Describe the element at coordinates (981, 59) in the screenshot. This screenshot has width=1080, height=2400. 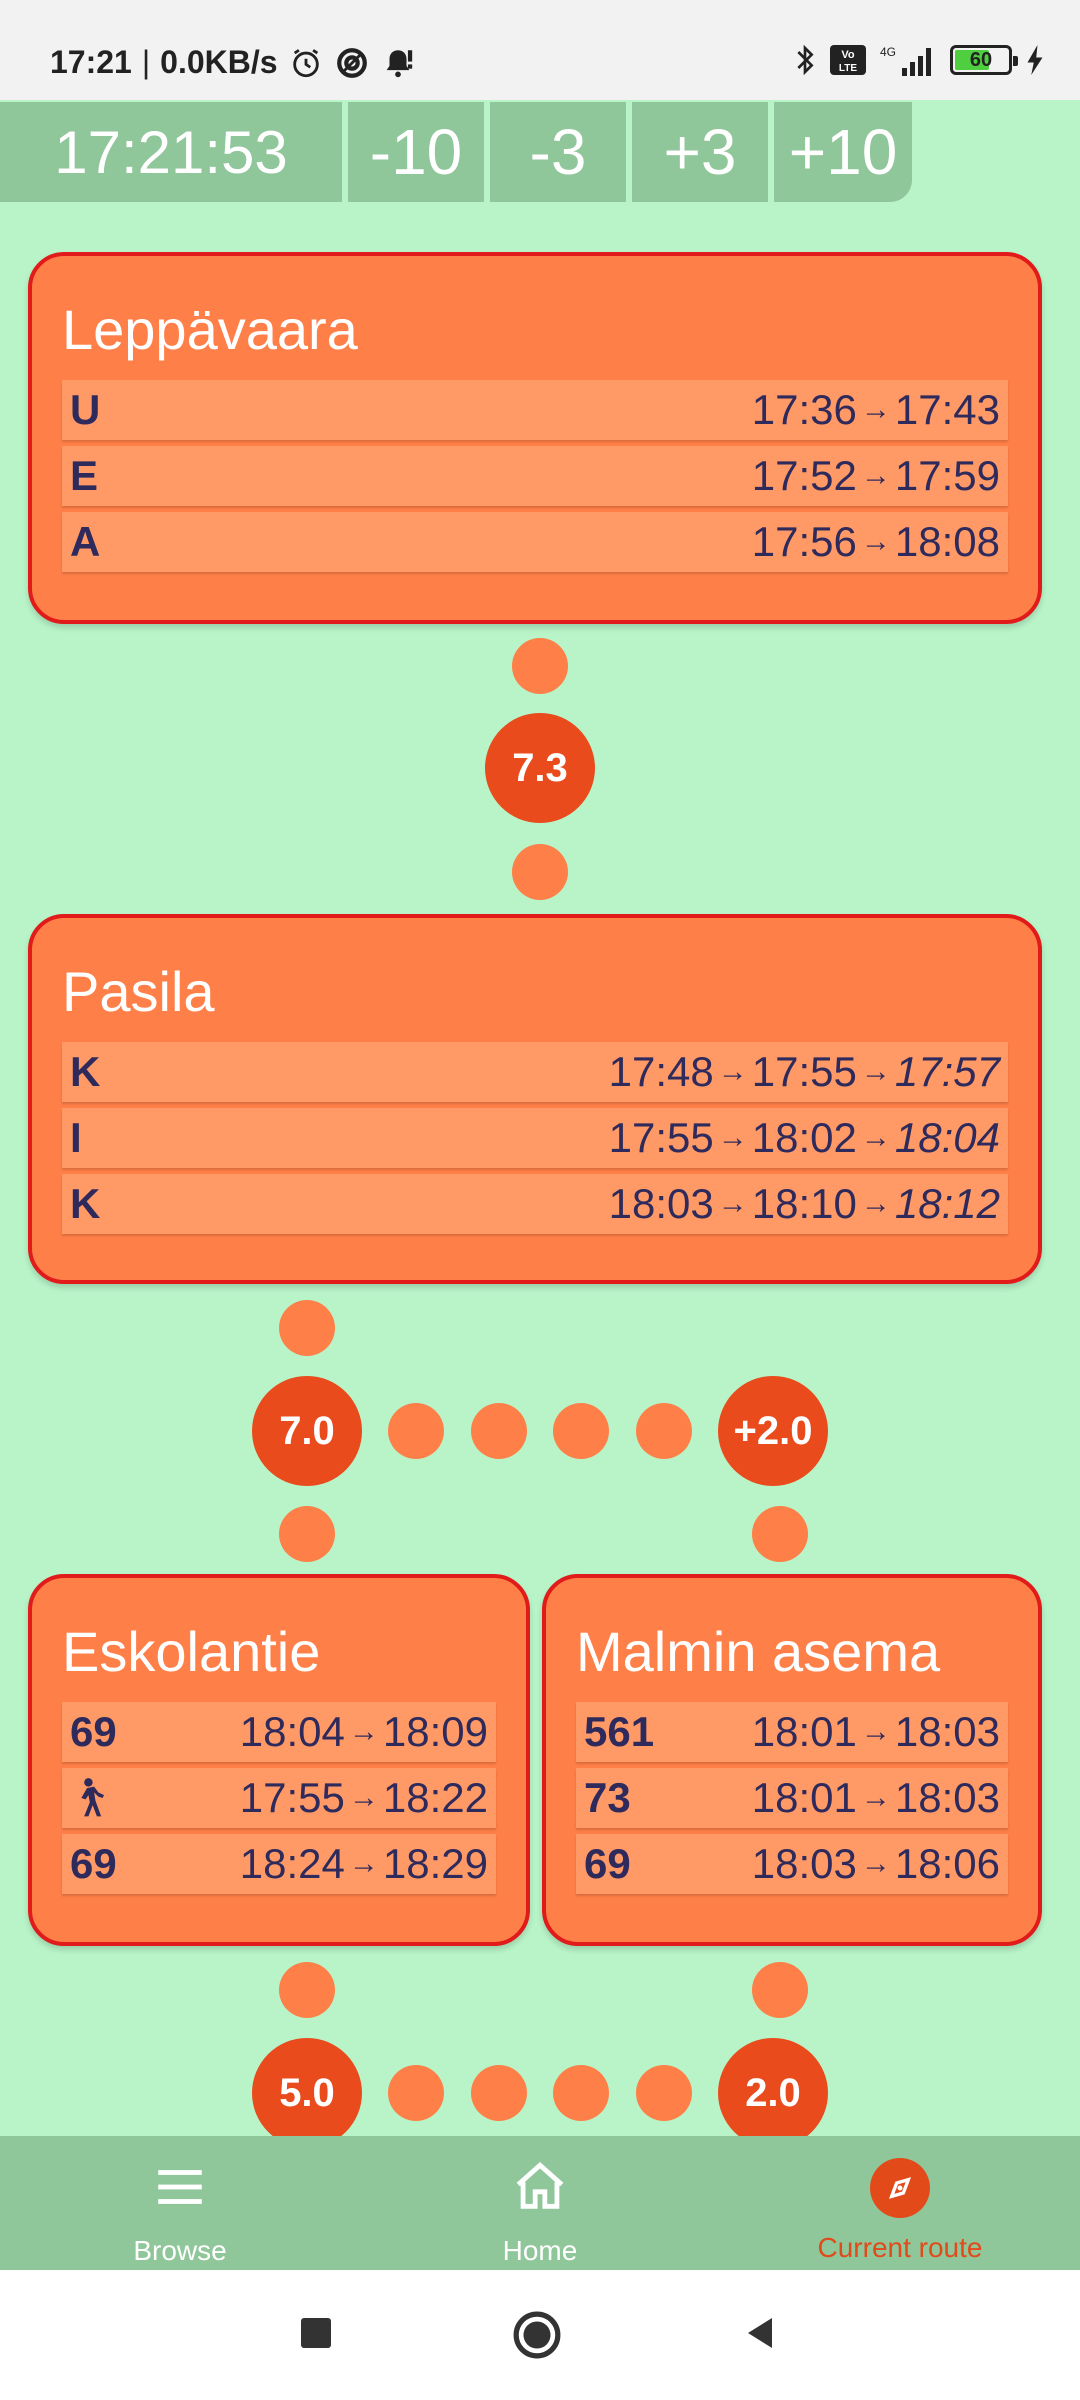
I see `battery-level: 60` at that location.